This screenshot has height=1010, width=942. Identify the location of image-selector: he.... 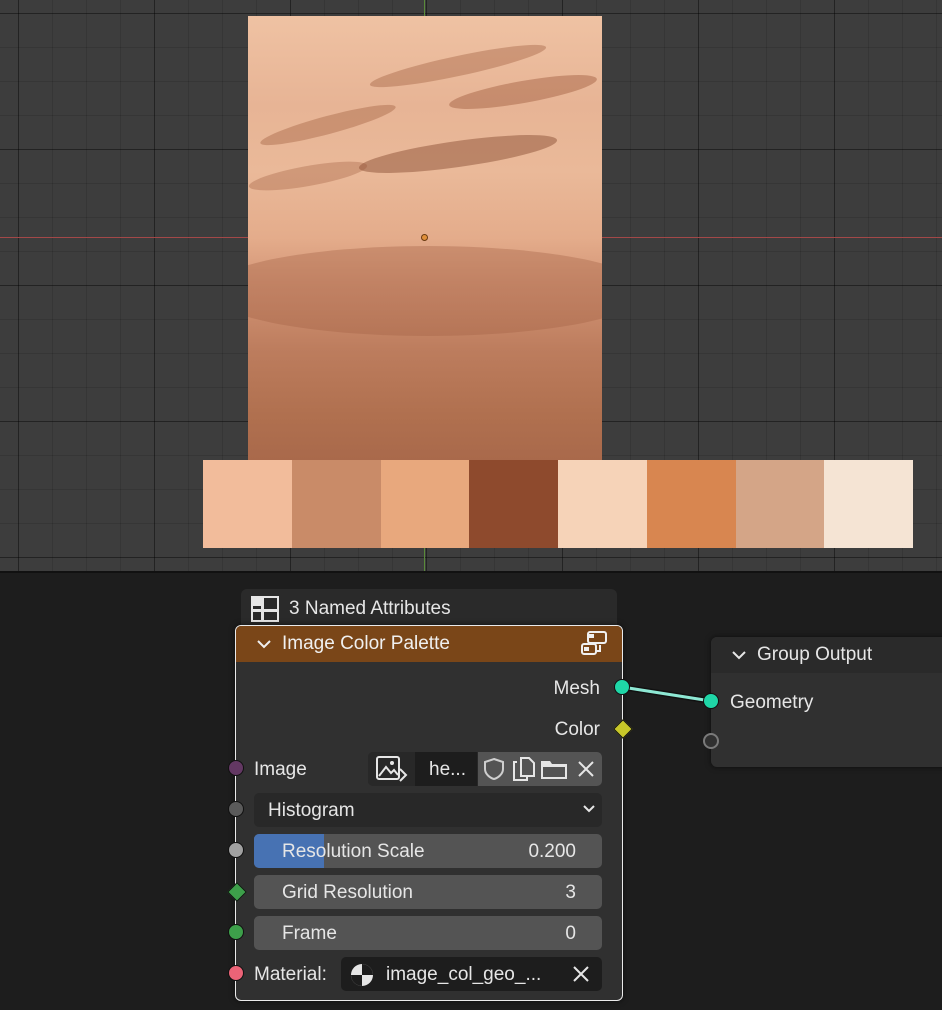
(485, 769).